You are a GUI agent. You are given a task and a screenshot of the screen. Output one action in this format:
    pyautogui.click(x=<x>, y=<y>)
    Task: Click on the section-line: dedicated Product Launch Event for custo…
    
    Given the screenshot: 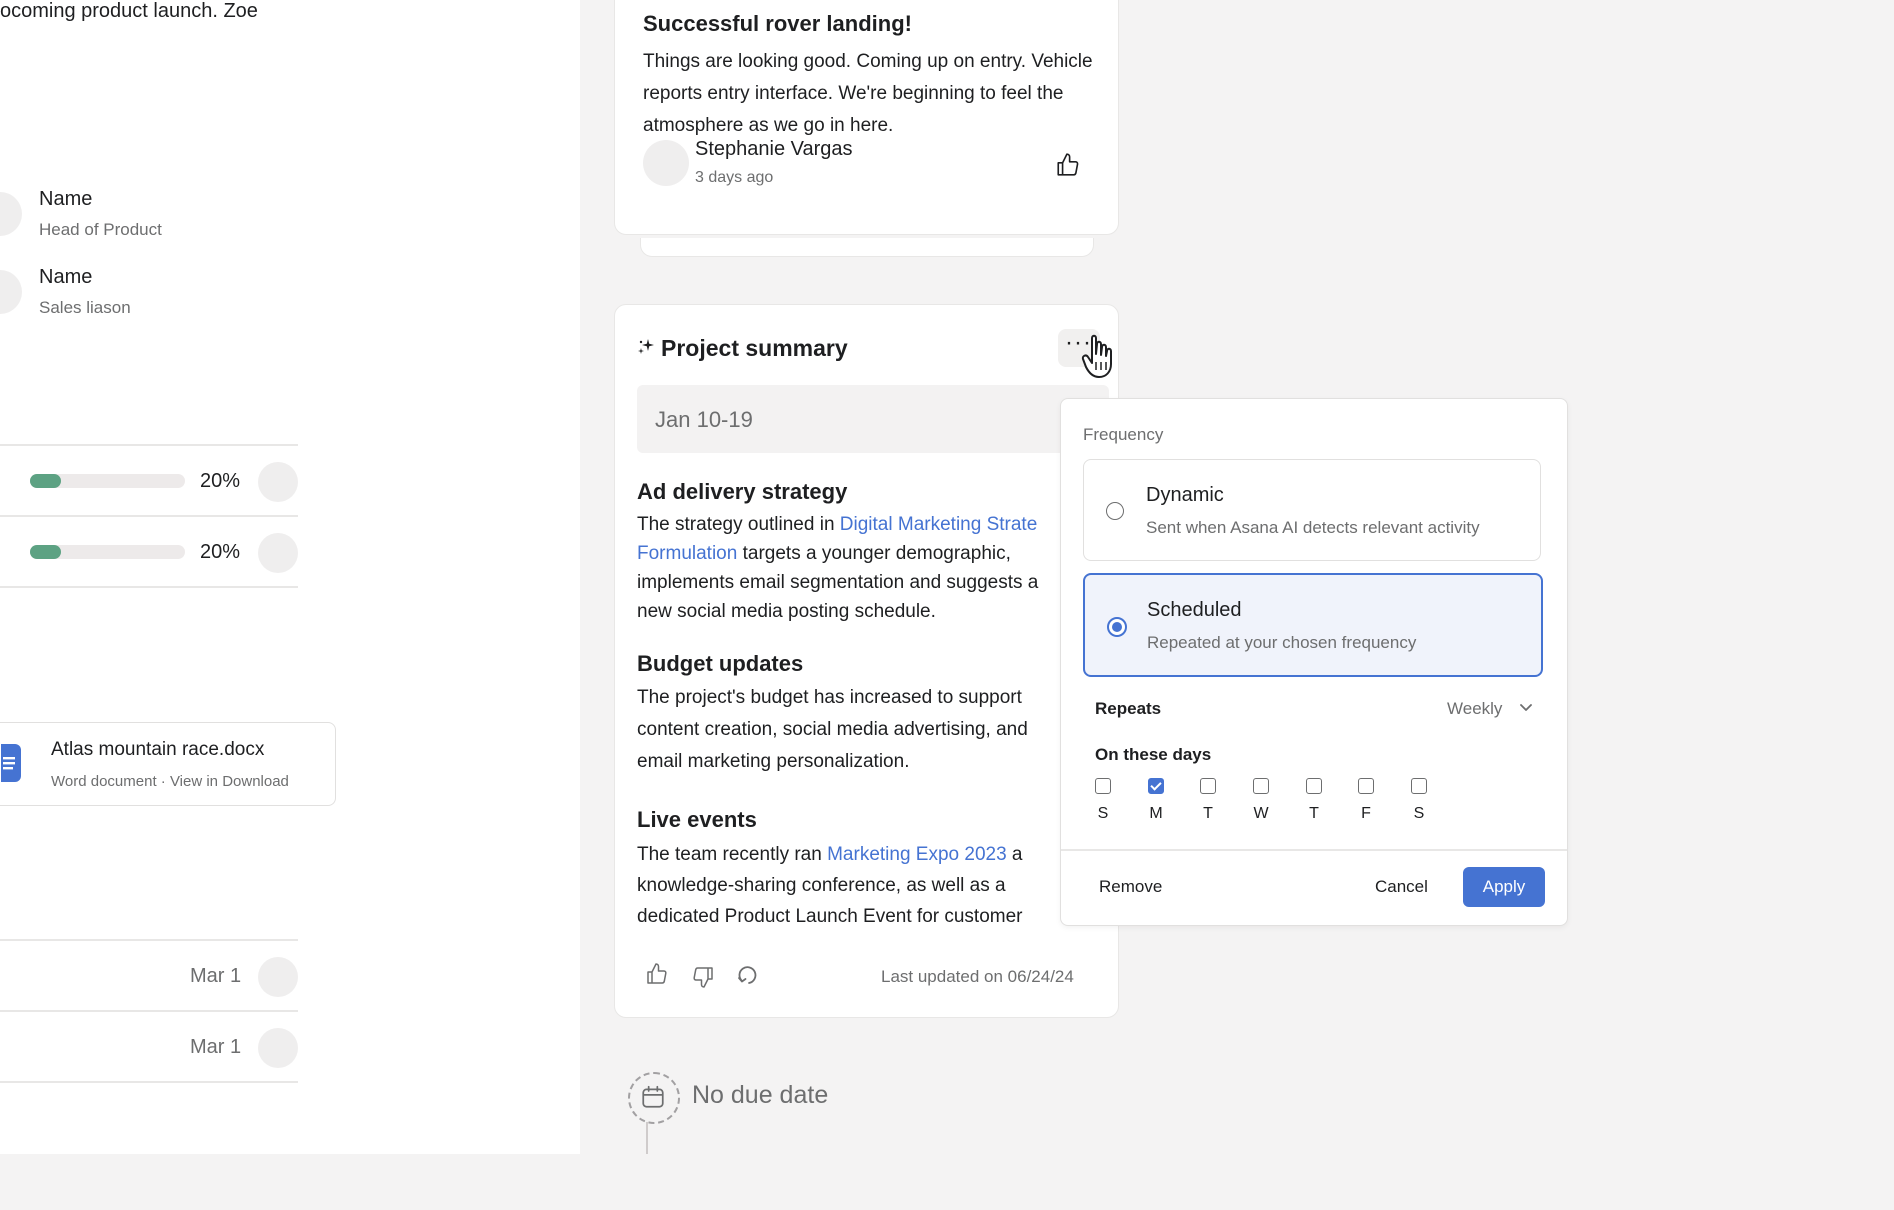 What is the action you would take?
    pyautogui.click(x=830, y=916)
    